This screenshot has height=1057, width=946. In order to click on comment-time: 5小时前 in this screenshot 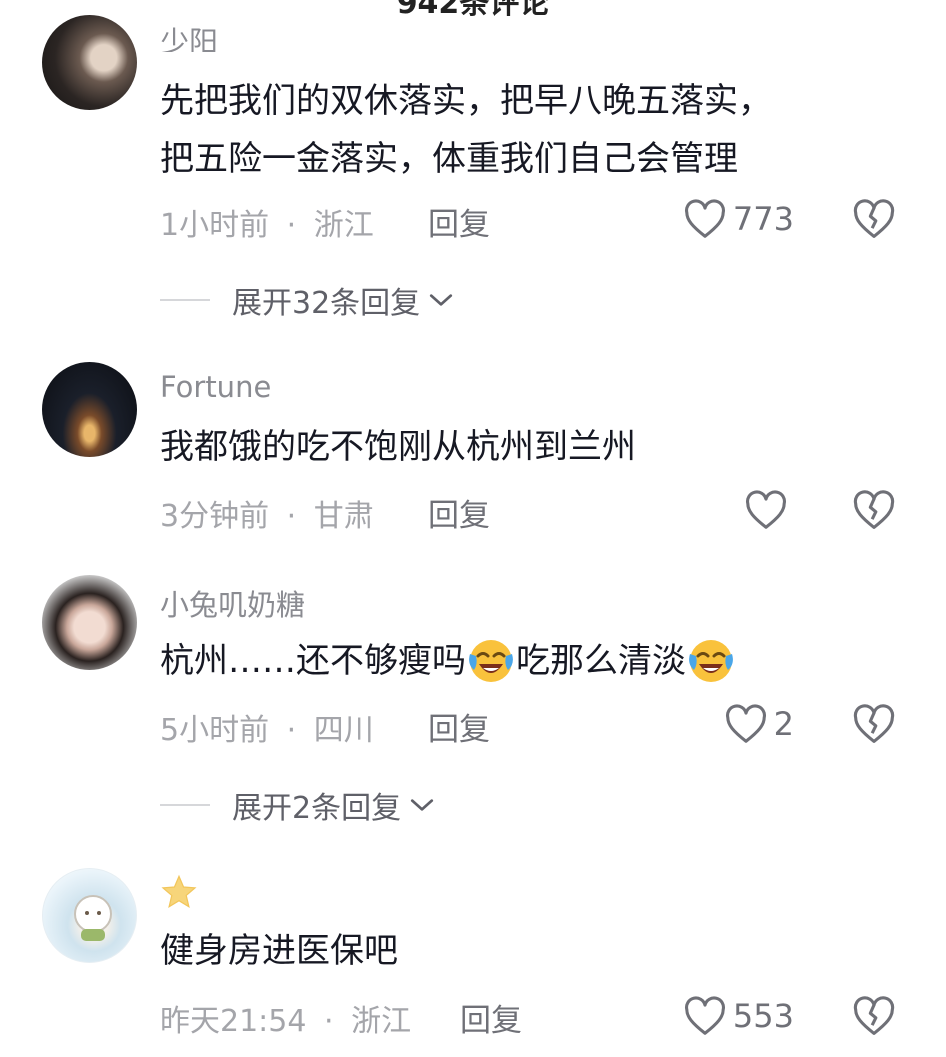, I will do `click(215, 730)`.